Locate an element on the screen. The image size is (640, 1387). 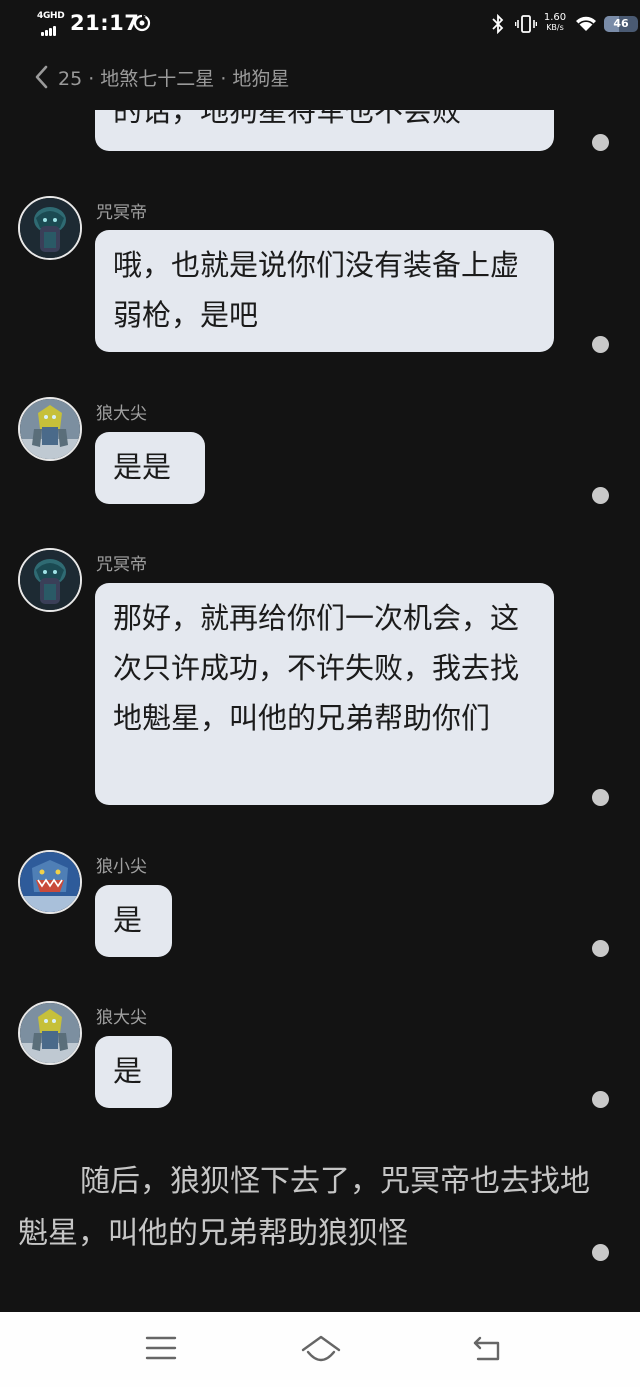
message-bubble: 的话，地狗星将军也不会败 is located at coordinates (324, 130).